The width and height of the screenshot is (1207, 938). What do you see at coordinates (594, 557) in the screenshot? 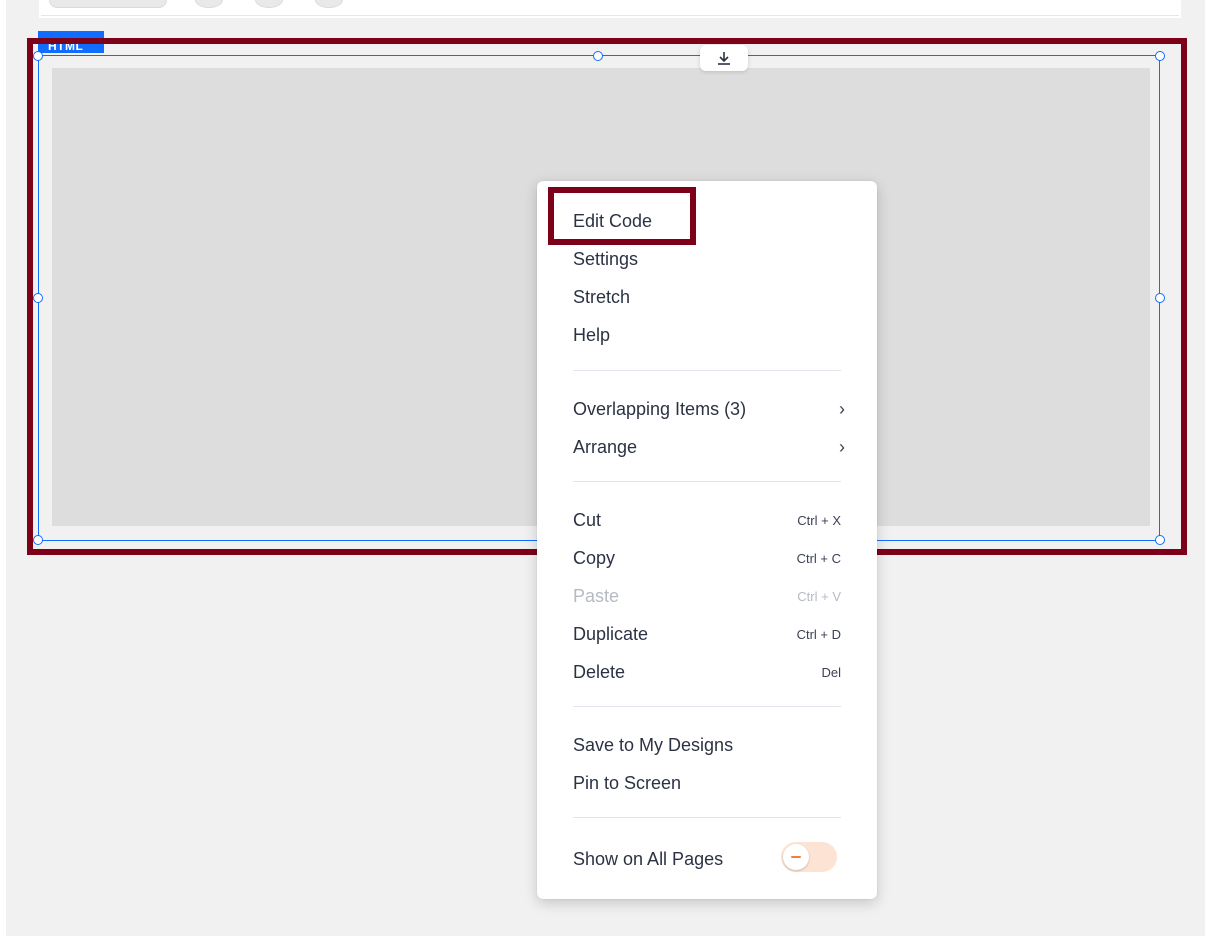
I see `menu-item-label: Copy` at bounding box center [594, 557].